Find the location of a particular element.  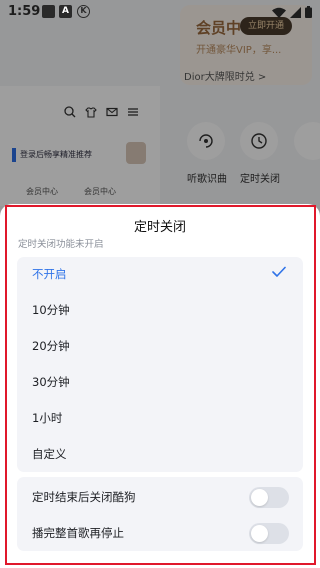

option-20min: 20分钟 is located at coordinates (160, 346).